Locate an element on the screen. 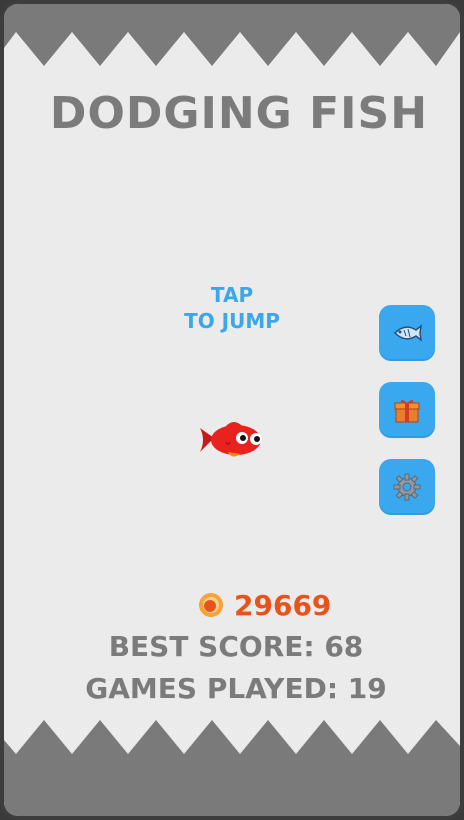  gift-icon is located at coordinates (407, 411).